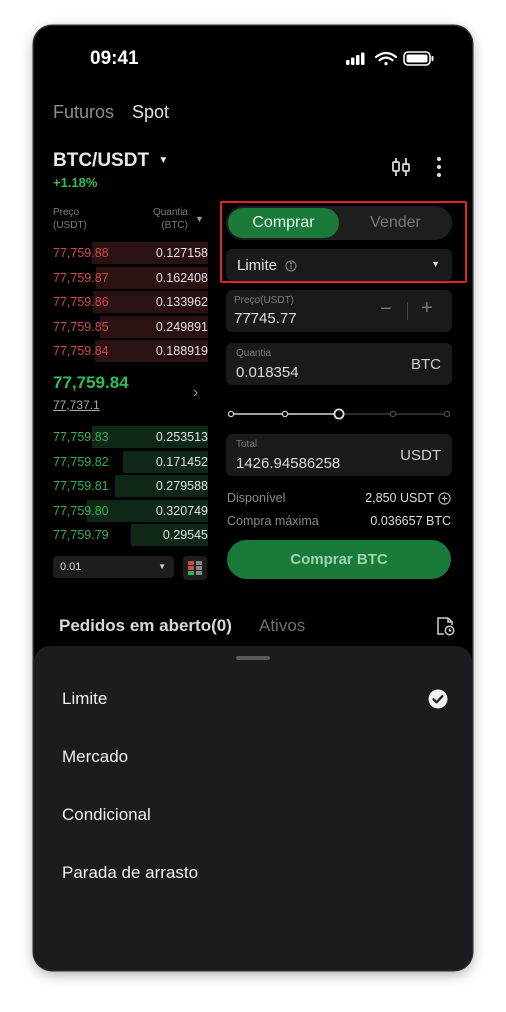 The image size is (506, 1012). What do you see at coordinates (101, 160) in the screenshot?
I see `pair-symbol: BTC/USDT` at bounding box center [101, 160].